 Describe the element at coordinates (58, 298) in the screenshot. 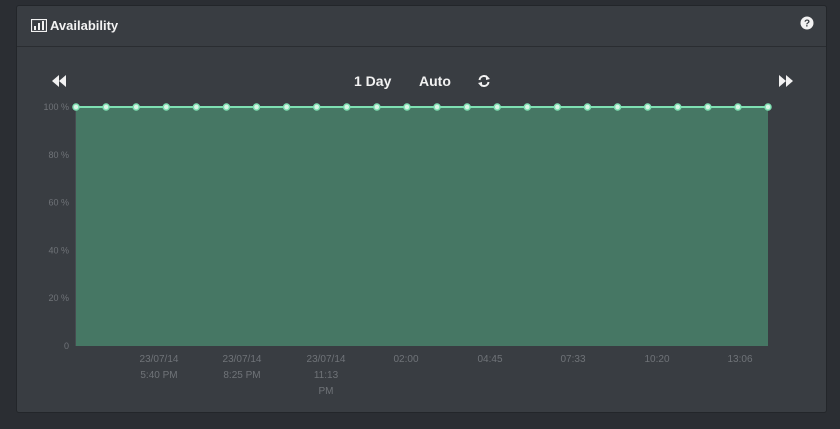

I see `y-tick-label: 20 %` at that location.